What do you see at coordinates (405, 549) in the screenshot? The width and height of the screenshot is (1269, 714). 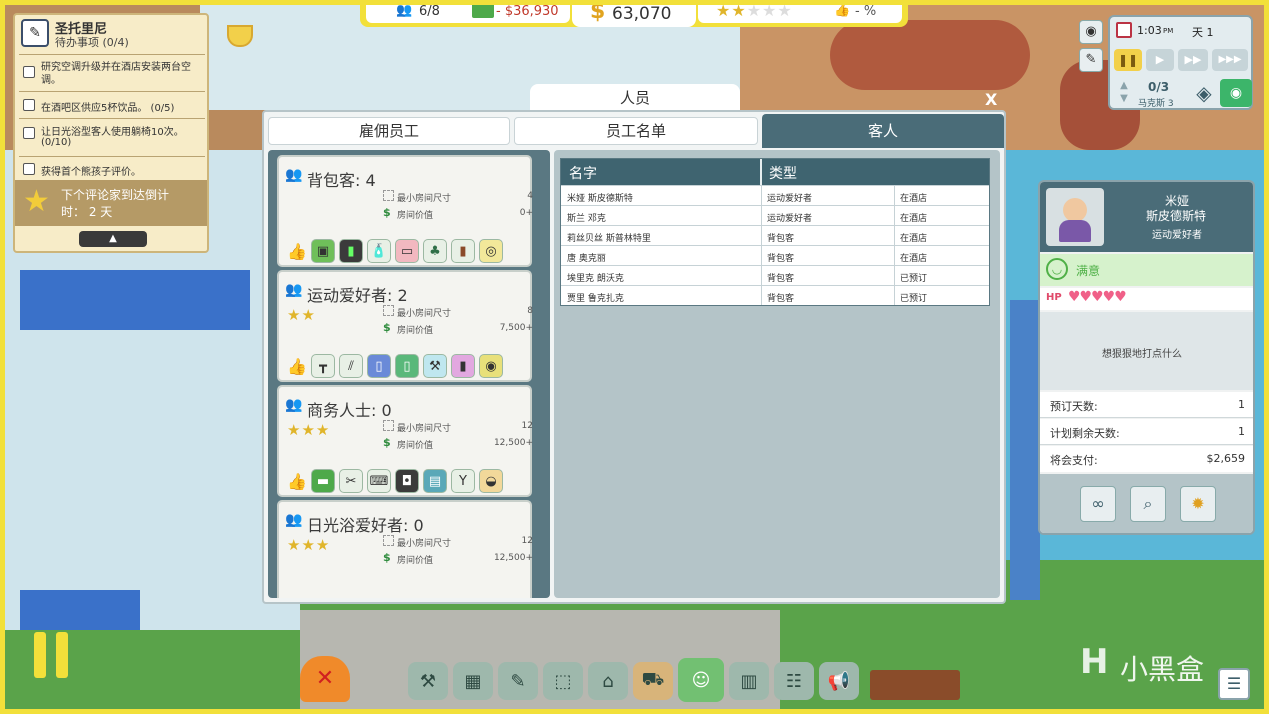 I see `guest-type-card-sunbather: 👥 日光浴爱好者: 0 ★★★ 最小房间尺寸 12 $ 房间价值 12,500+` at bounding box center [405, 549].